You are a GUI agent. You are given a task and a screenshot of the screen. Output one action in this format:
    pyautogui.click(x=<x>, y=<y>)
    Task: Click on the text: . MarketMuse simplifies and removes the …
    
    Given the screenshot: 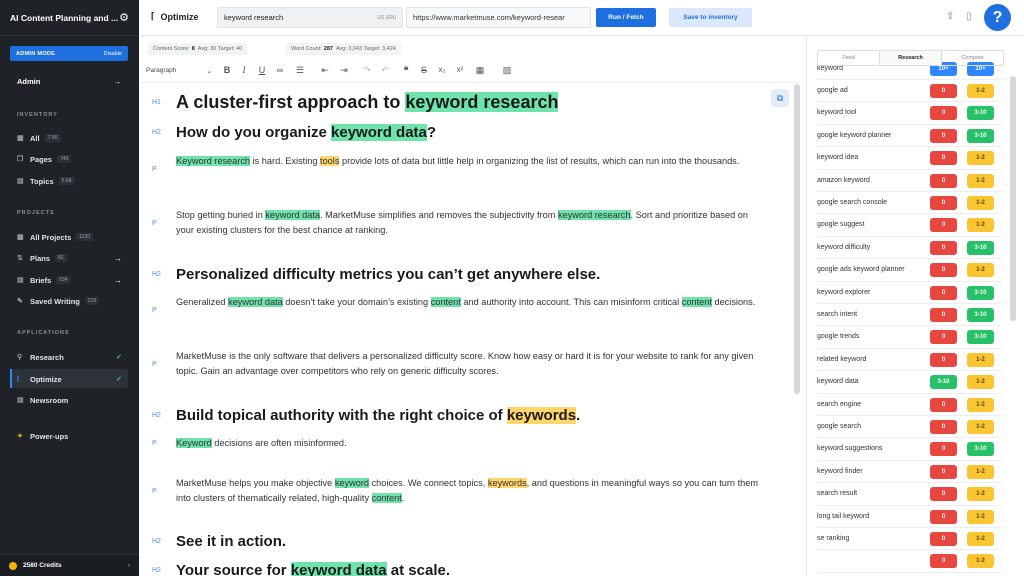 What is the action you would take?
    pyautogui.click(x=439, y=215)
    